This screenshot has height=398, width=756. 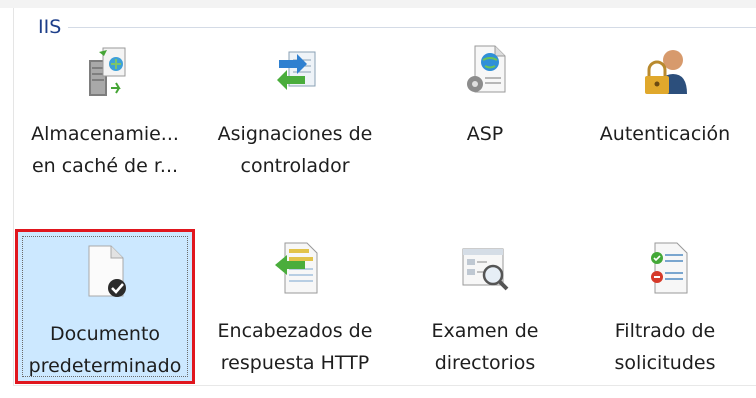 I want to click on directory-browsing-icon, so click(x=485, y=269).